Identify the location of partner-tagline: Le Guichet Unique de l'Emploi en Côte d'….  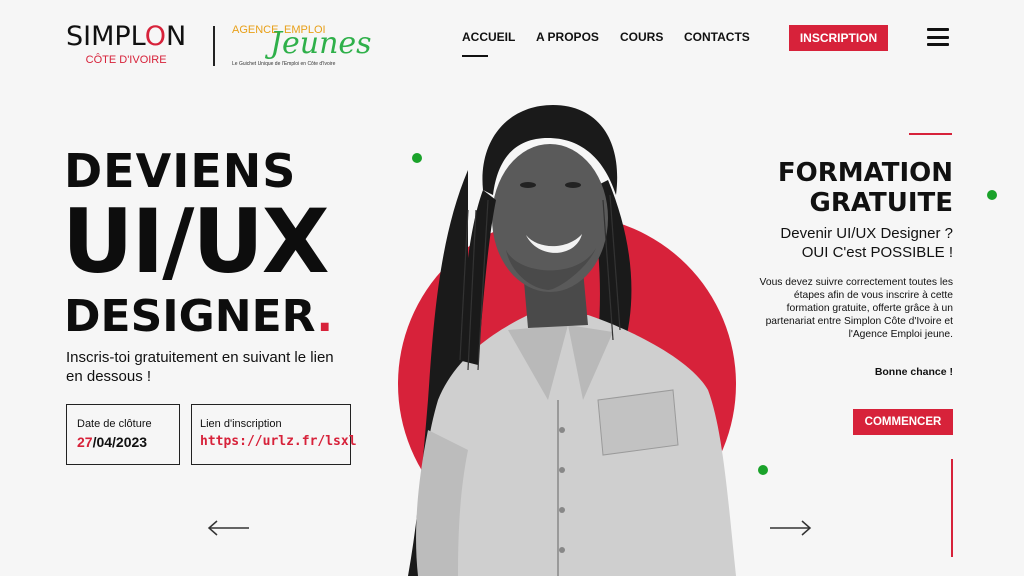
(284, 64).